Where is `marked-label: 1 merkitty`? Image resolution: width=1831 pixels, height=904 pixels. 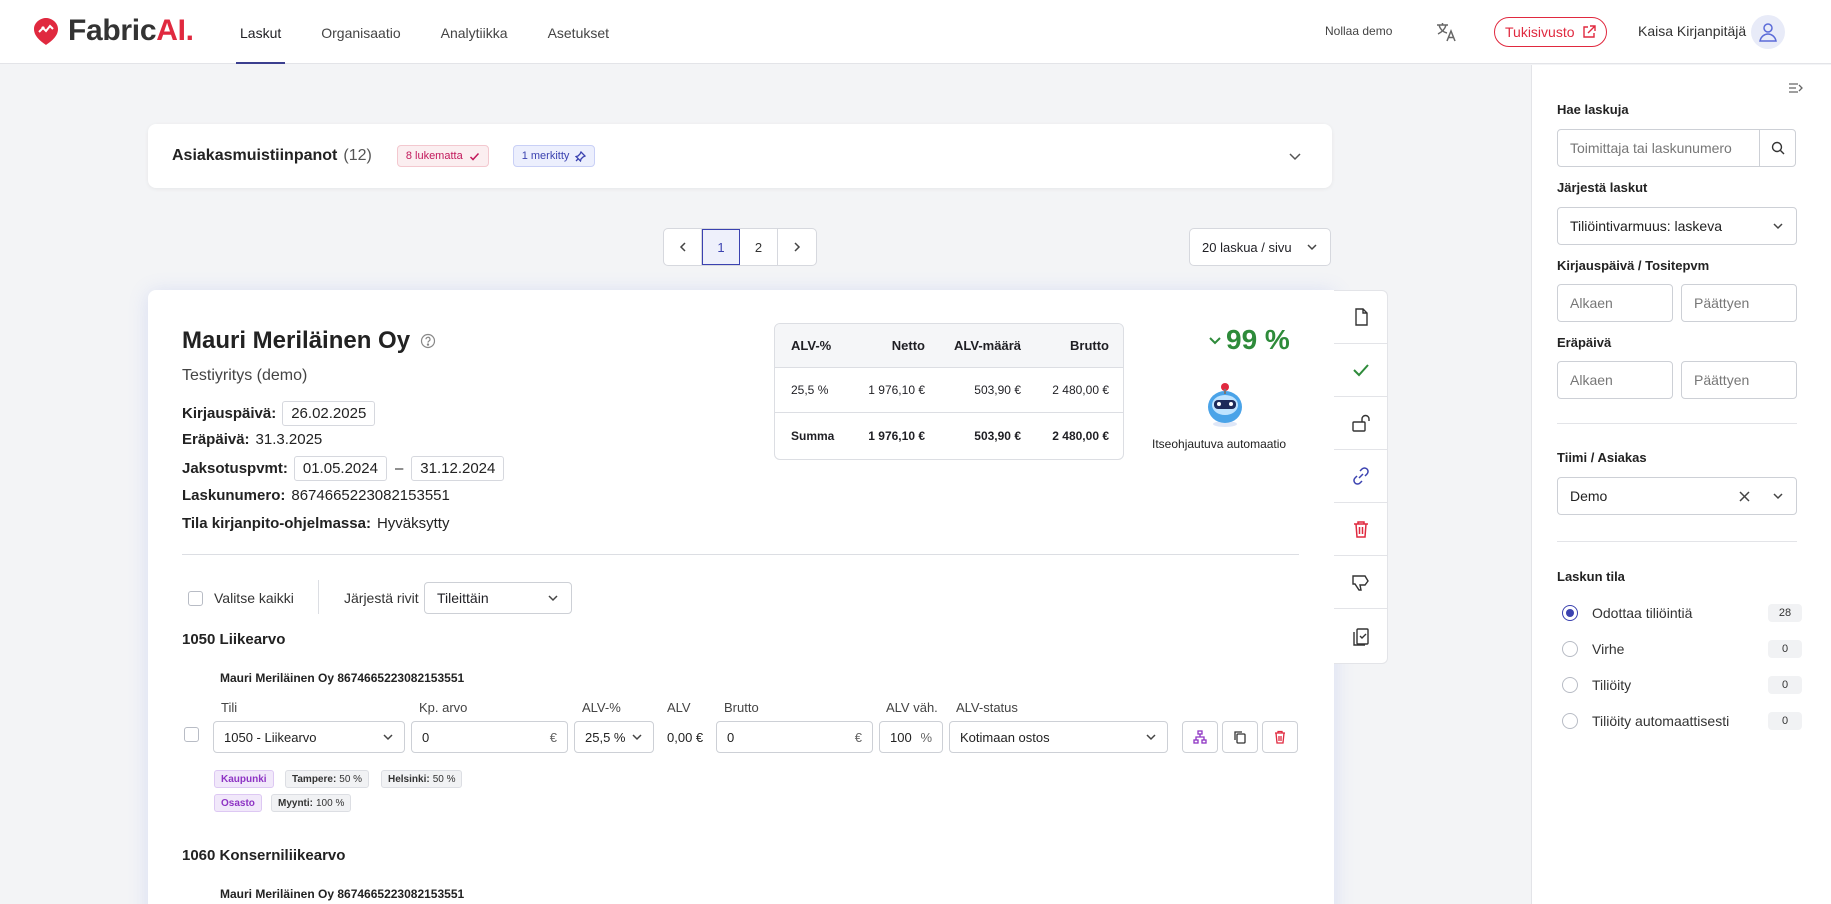
marked-label: 1 merkitty is located at coordinates (545, 156).